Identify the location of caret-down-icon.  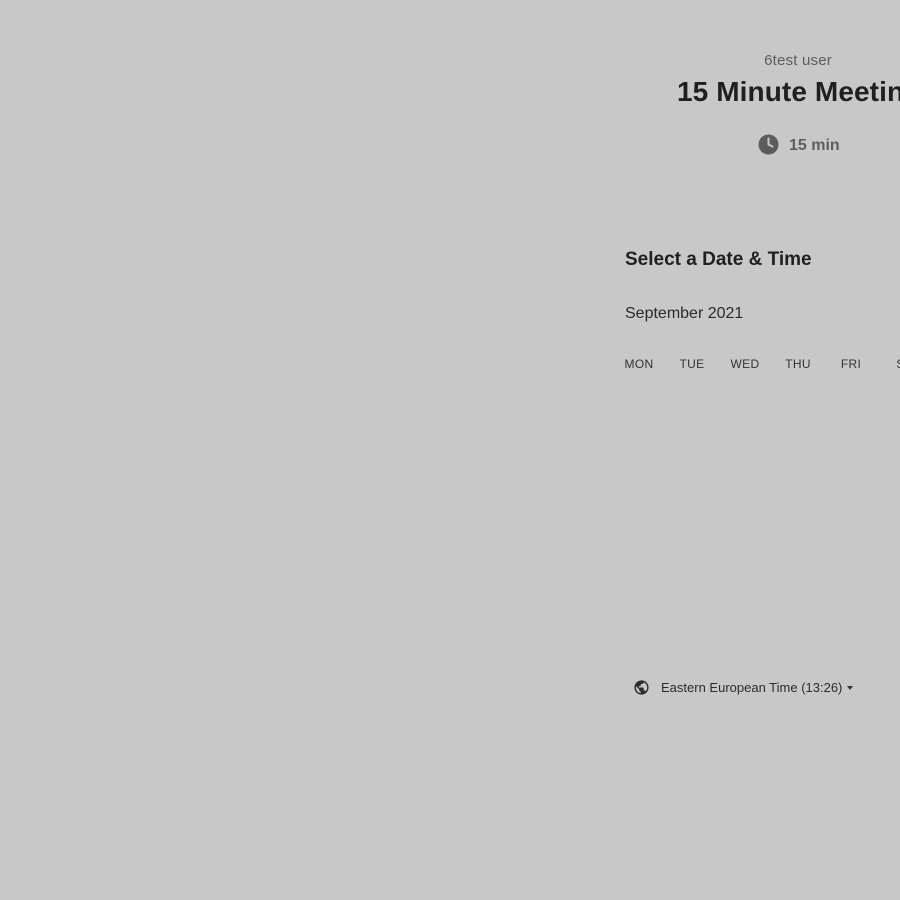
(850, 688).